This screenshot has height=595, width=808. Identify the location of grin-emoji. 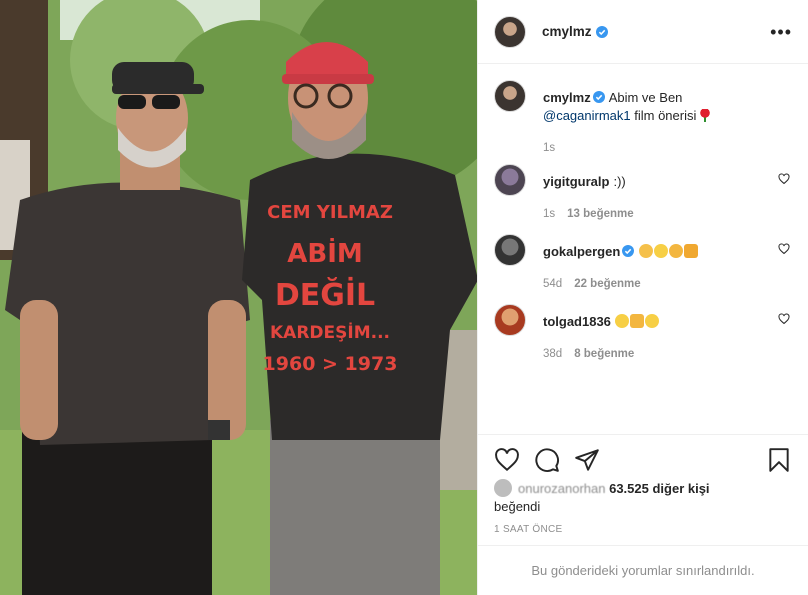
(661, 251).